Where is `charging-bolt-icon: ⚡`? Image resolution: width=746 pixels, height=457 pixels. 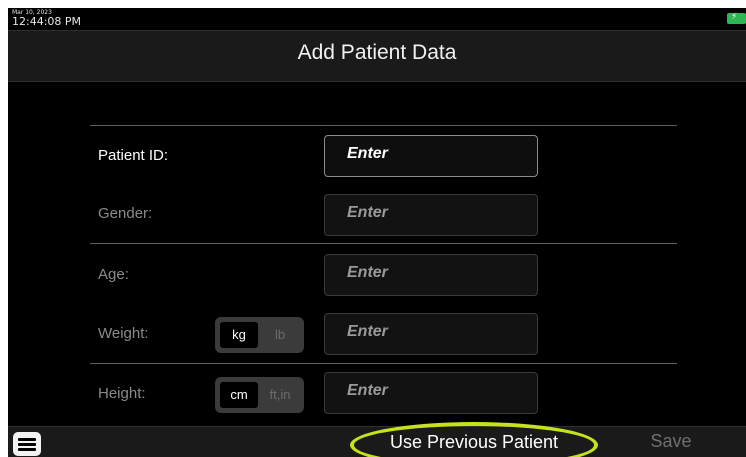
charging-bolt-icon: ⚡ is located at coordinates (734, 17).